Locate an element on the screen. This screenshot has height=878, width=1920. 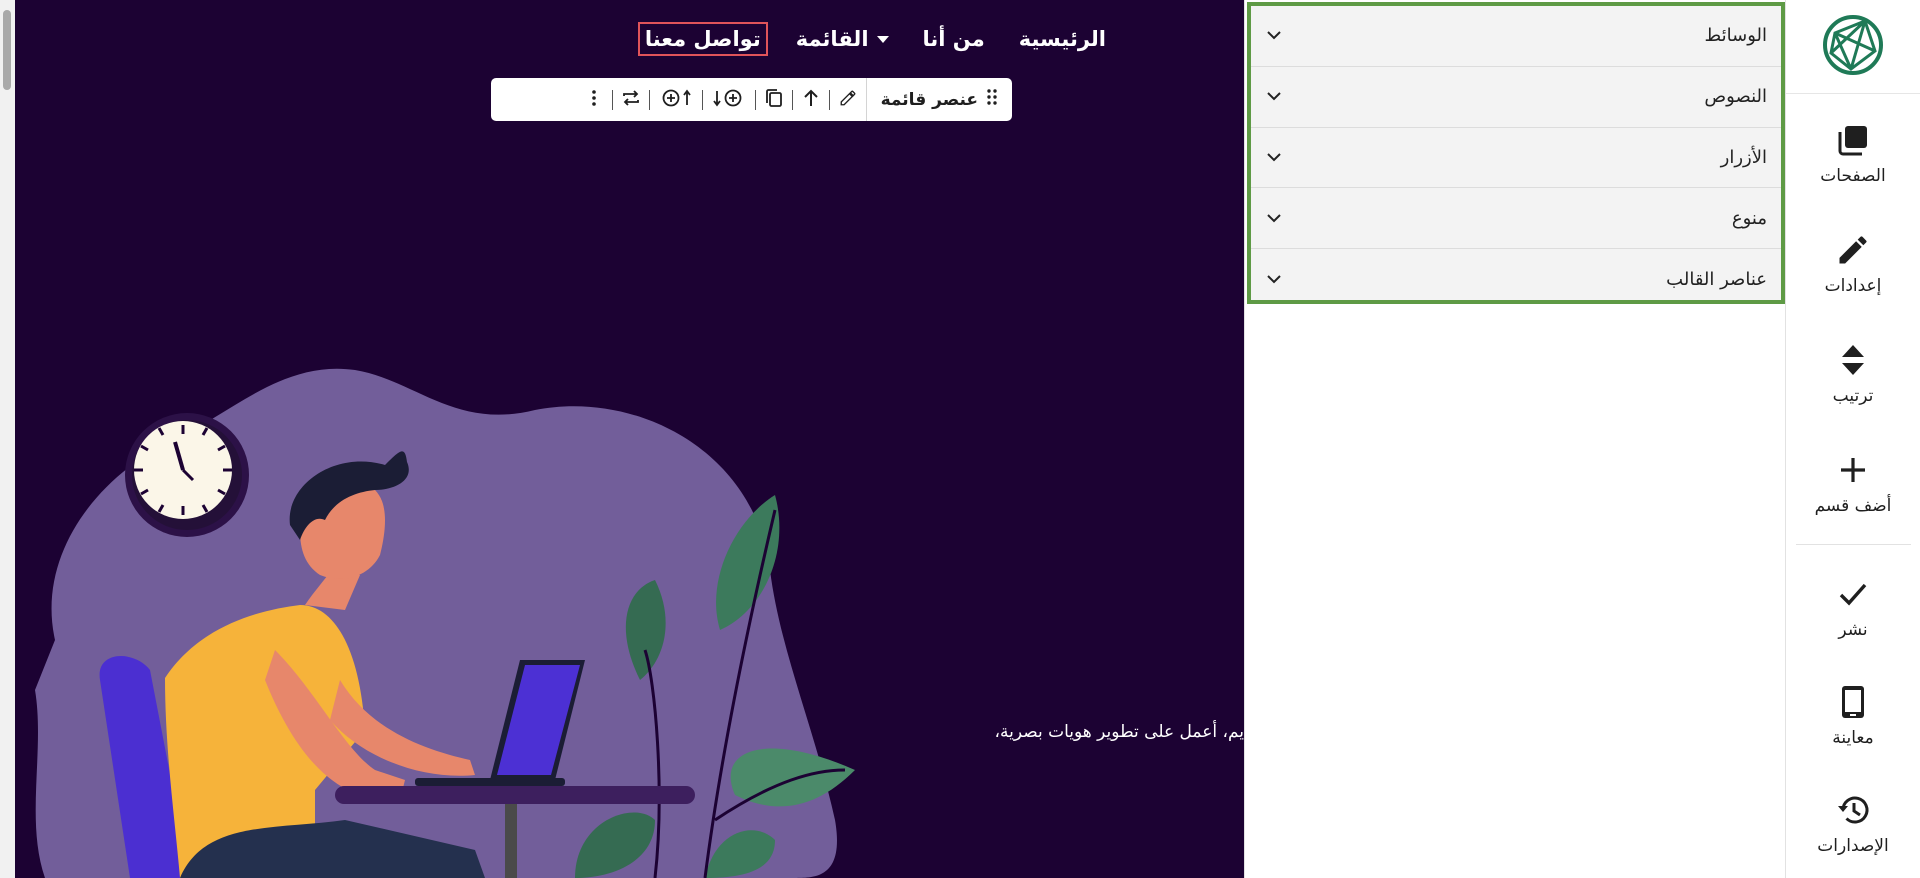
sidebar-top-group: الصفحات إعدادات ترتيب أضف قسم is located at coordinates (1853, 305).